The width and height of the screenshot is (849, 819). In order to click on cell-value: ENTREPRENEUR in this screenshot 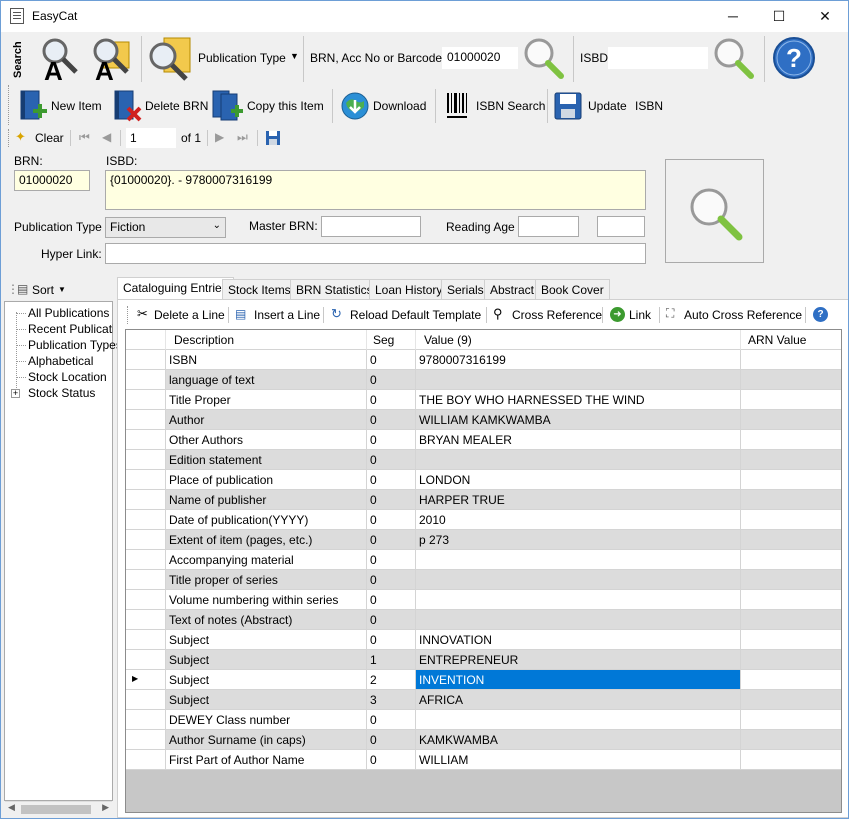, I will do `click(578, 660)`.